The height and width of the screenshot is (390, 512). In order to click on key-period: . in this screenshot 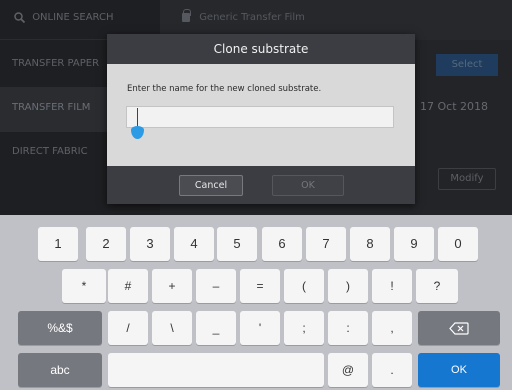, I will do `click(392, 370)`.